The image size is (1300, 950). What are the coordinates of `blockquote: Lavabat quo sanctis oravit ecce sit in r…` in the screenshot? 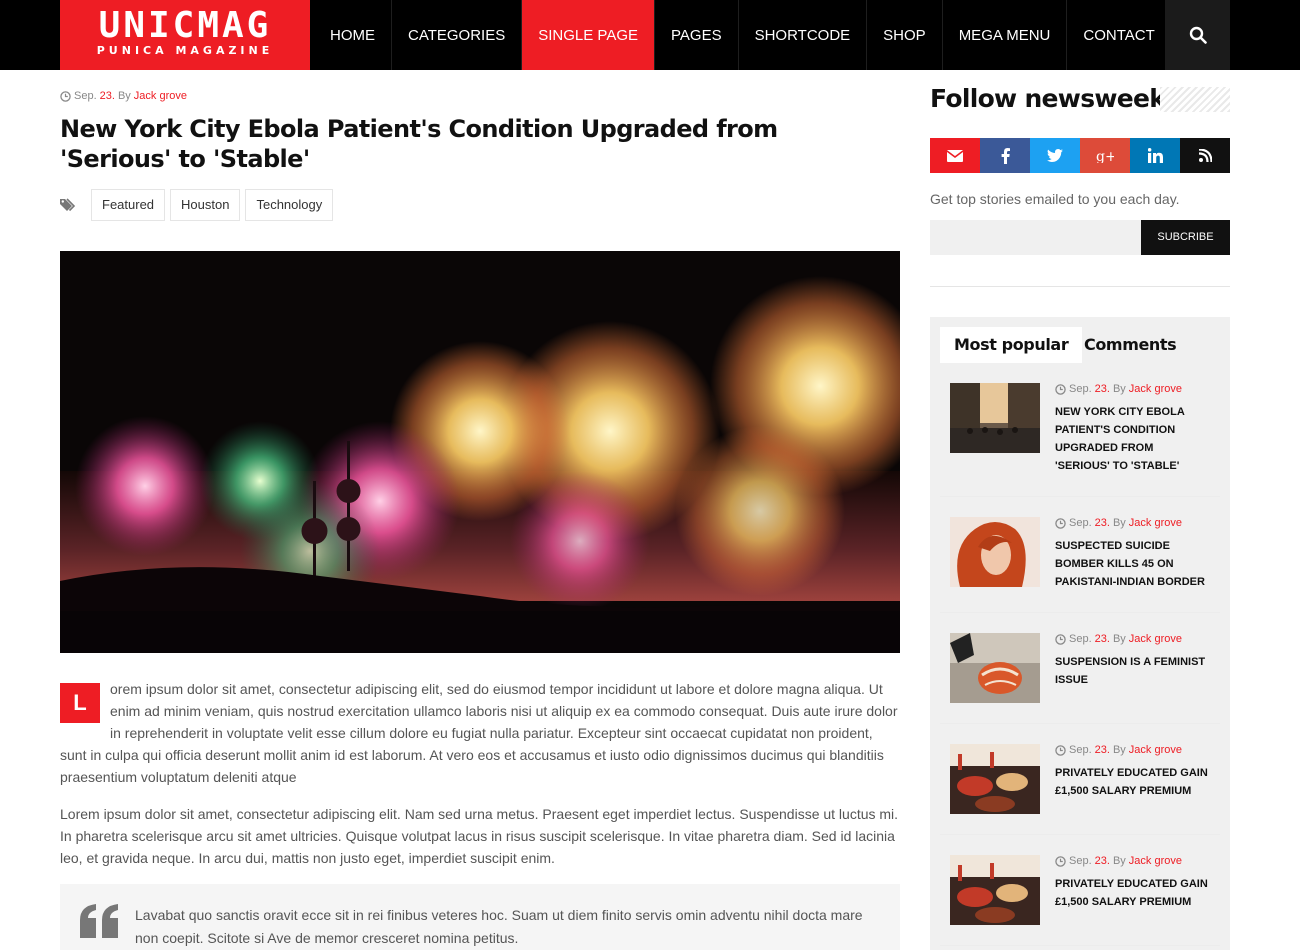 It's located at (480, 917).